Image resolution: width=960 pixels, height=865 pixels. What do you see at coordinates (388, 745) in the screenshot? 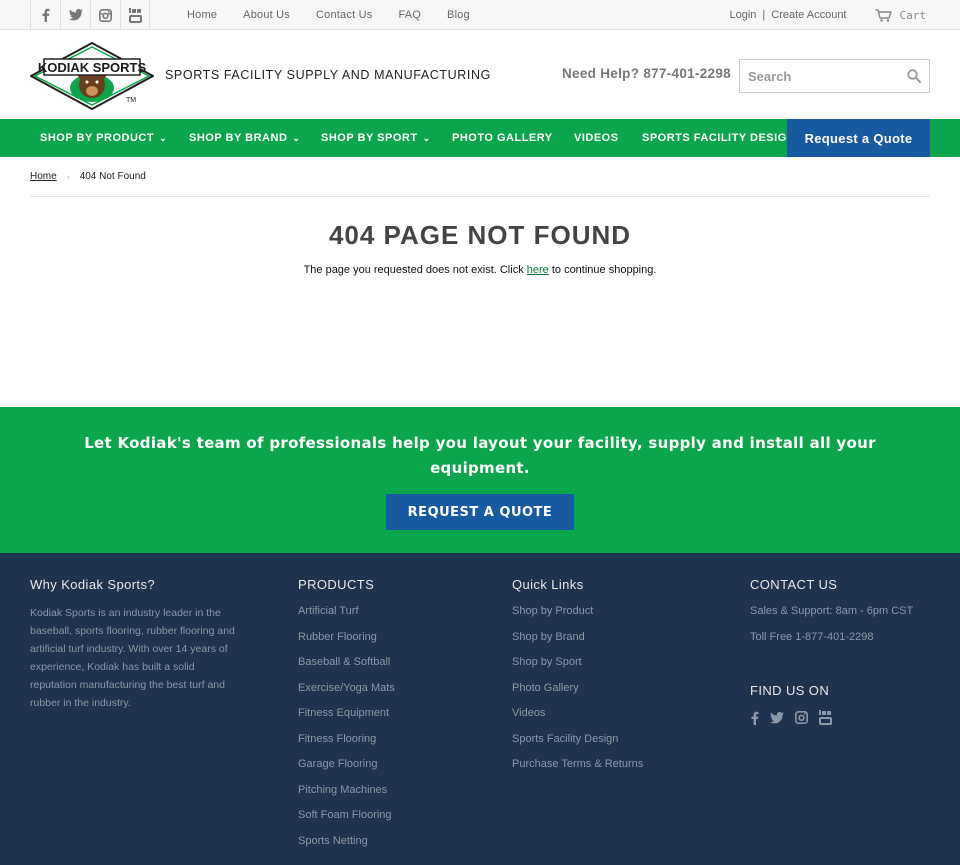
I see `footer-link: Fitness Flooring` at bounding box center [388, 745].